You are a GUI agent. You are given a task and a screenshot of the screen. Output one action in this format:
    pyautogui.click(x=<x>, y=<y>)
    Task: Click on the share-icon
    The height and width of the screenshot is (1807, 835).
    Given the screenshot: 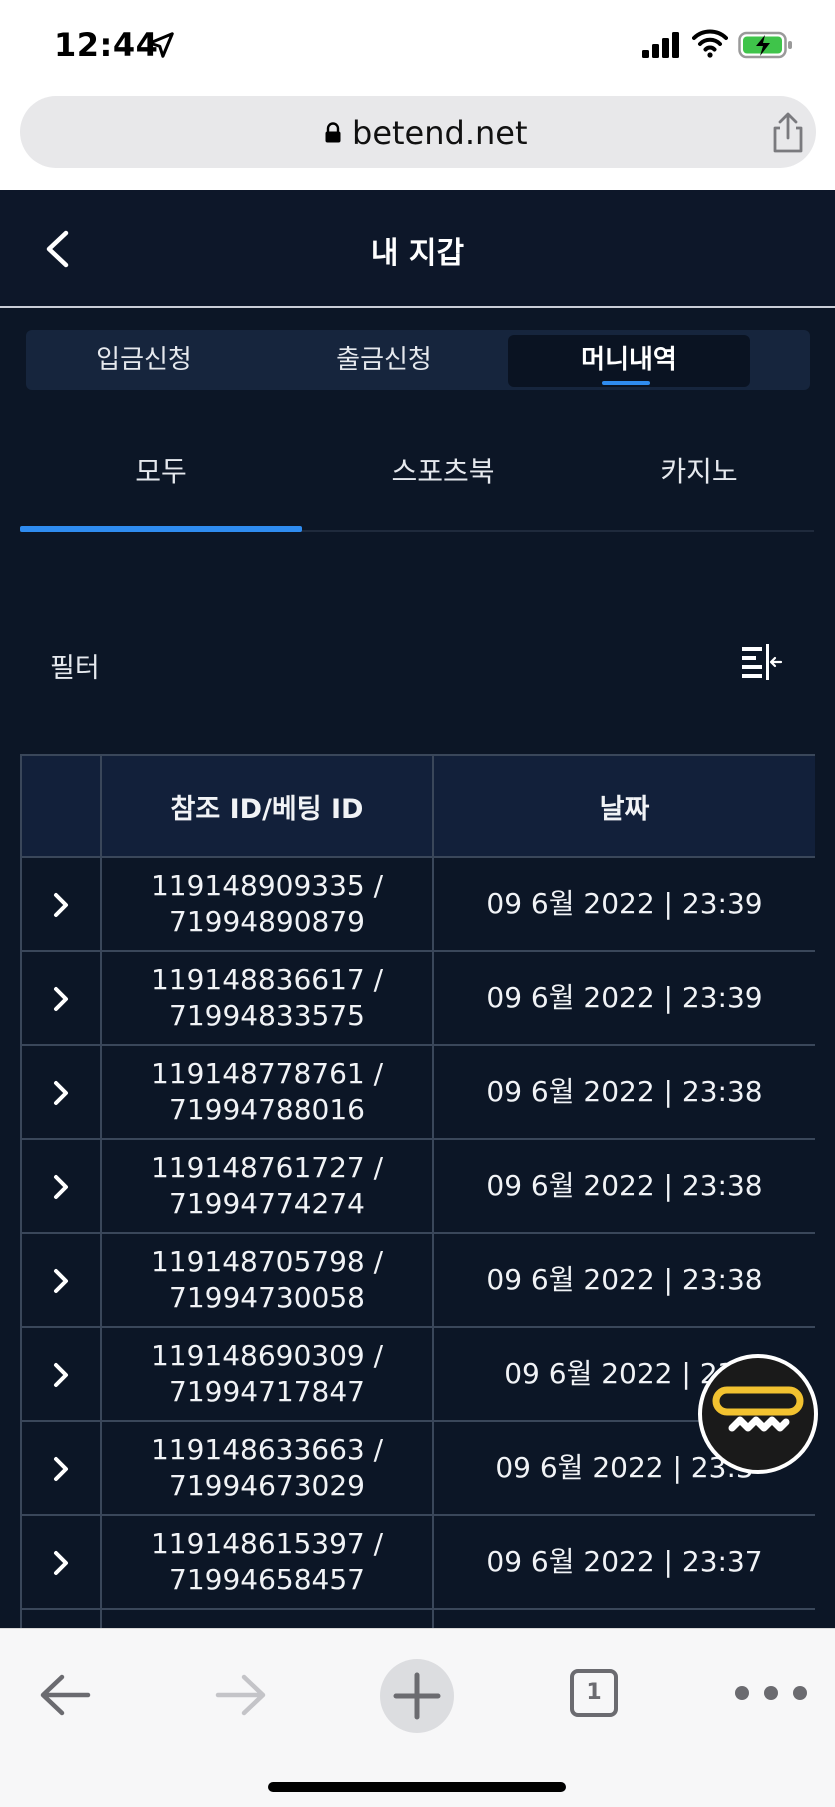 What is the action you would take?
    pyautogui.click(x=788, y=133)
    